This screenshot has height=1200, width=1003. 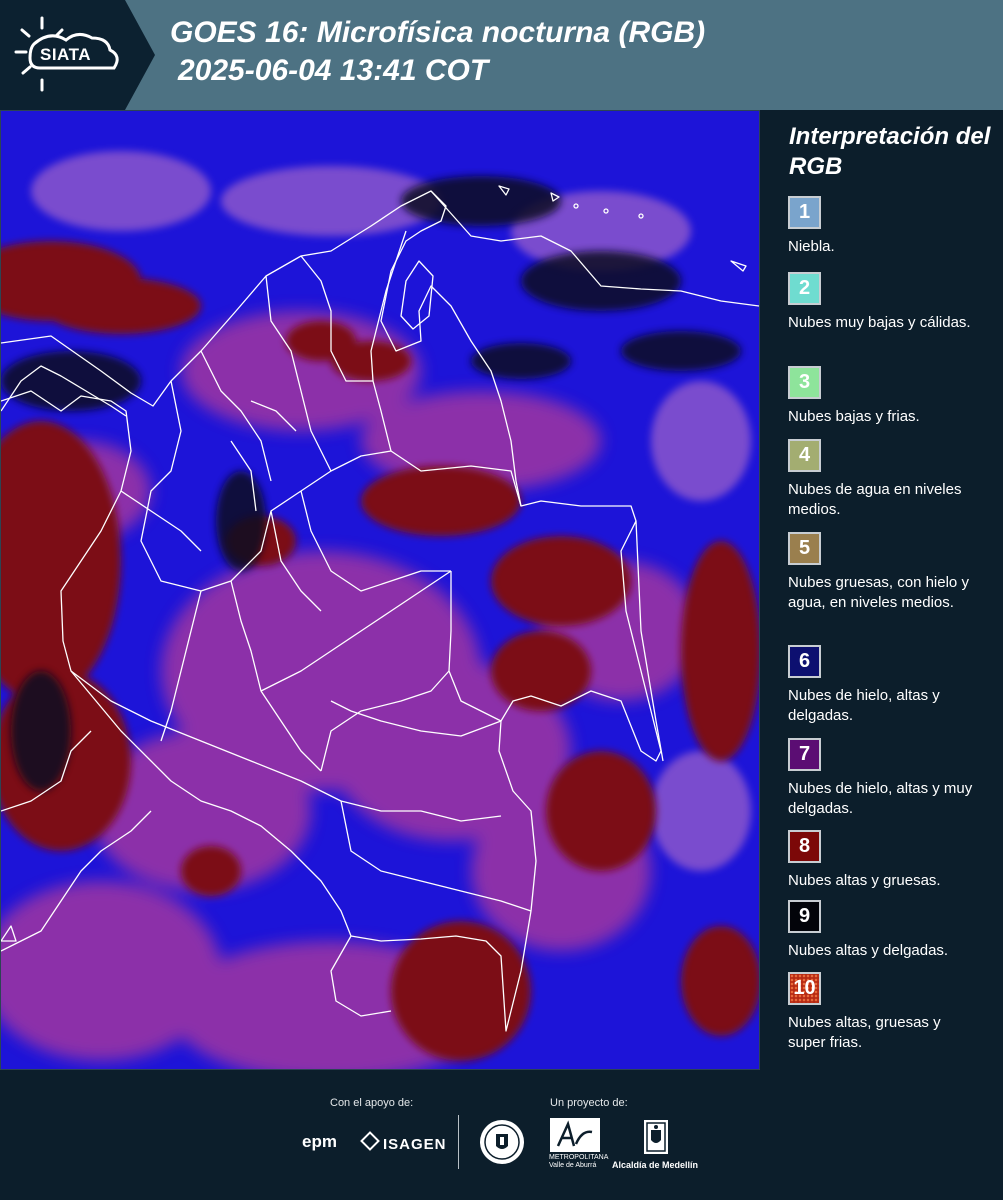 I want to click on legend-label: Nubes altas, gruesas y super frias., so click(x=864, y=1032).